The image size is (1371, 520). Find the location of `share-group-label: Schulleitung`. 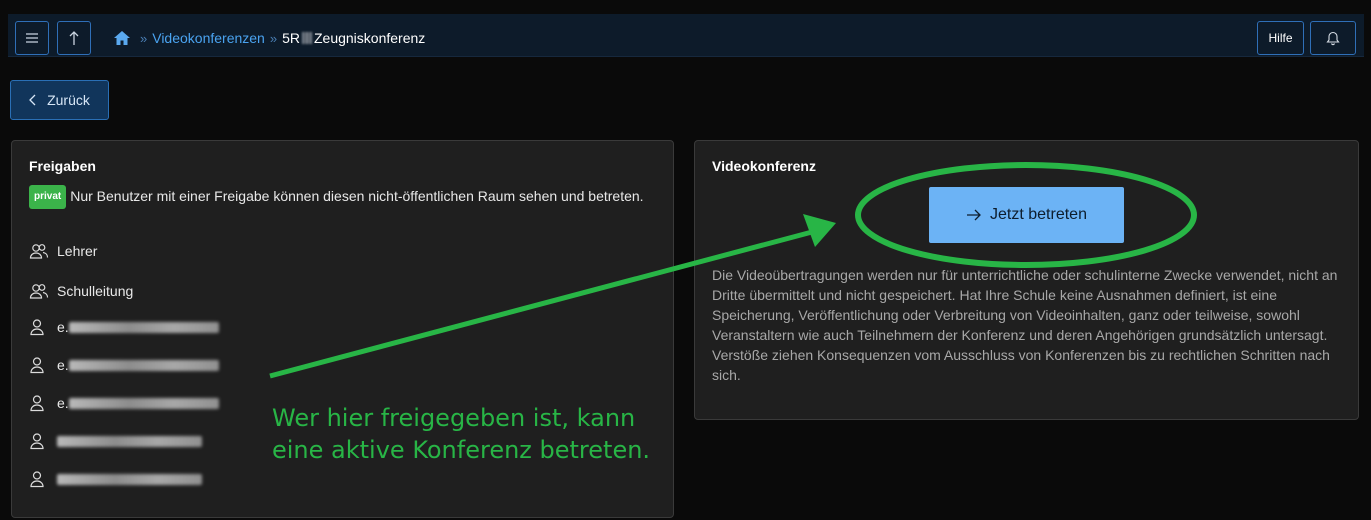

share-group-label: Schulleitung is located at coordinates (95, 291).